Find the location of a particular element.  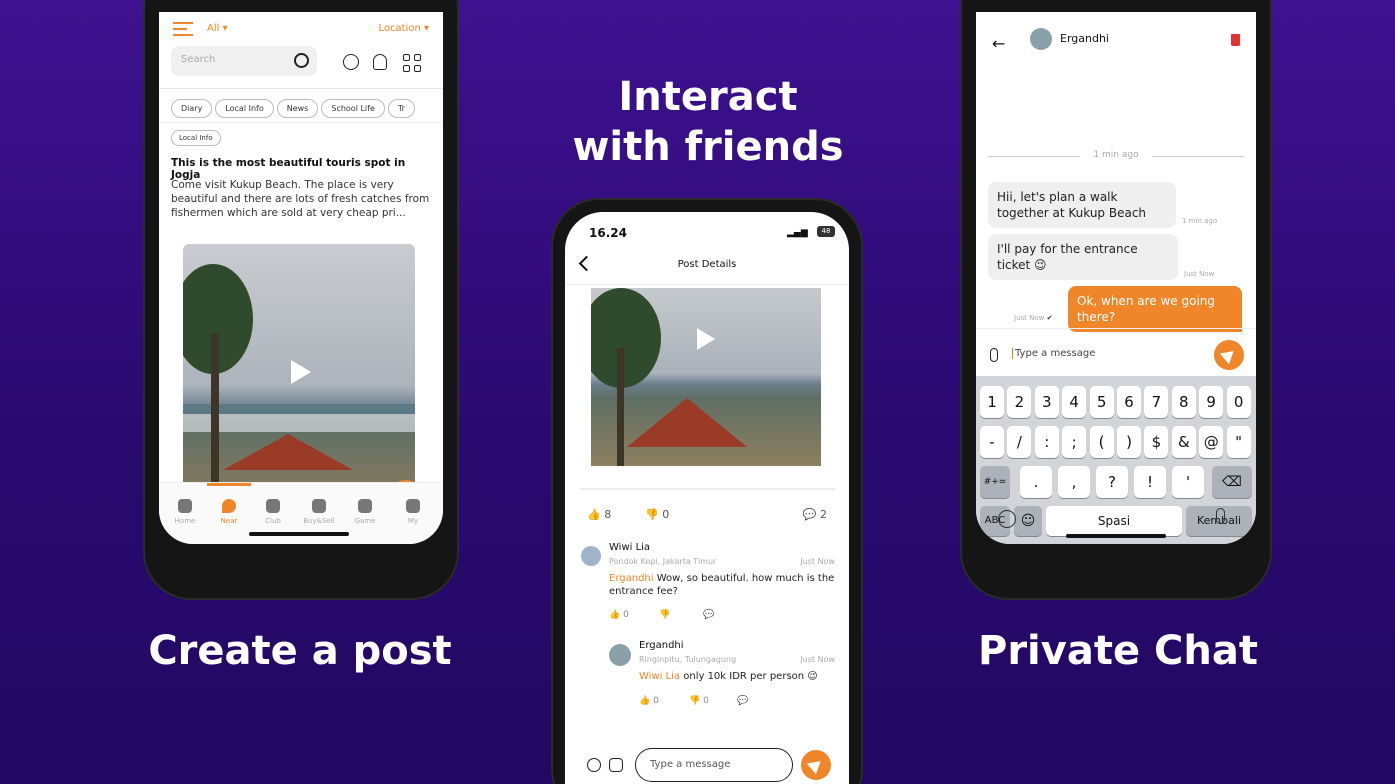

search-input: Search is located at coordinates (244, 61).